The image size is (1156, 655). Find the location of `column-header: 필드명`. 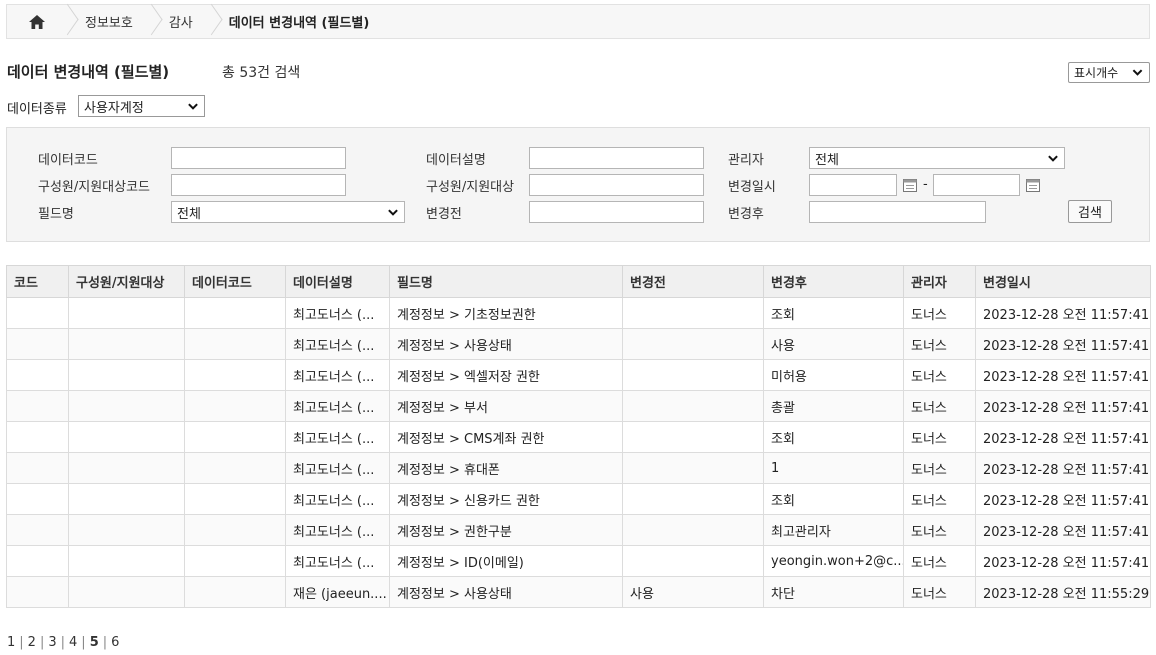

column-header: 필드명 is located at coordinates (506, 281).